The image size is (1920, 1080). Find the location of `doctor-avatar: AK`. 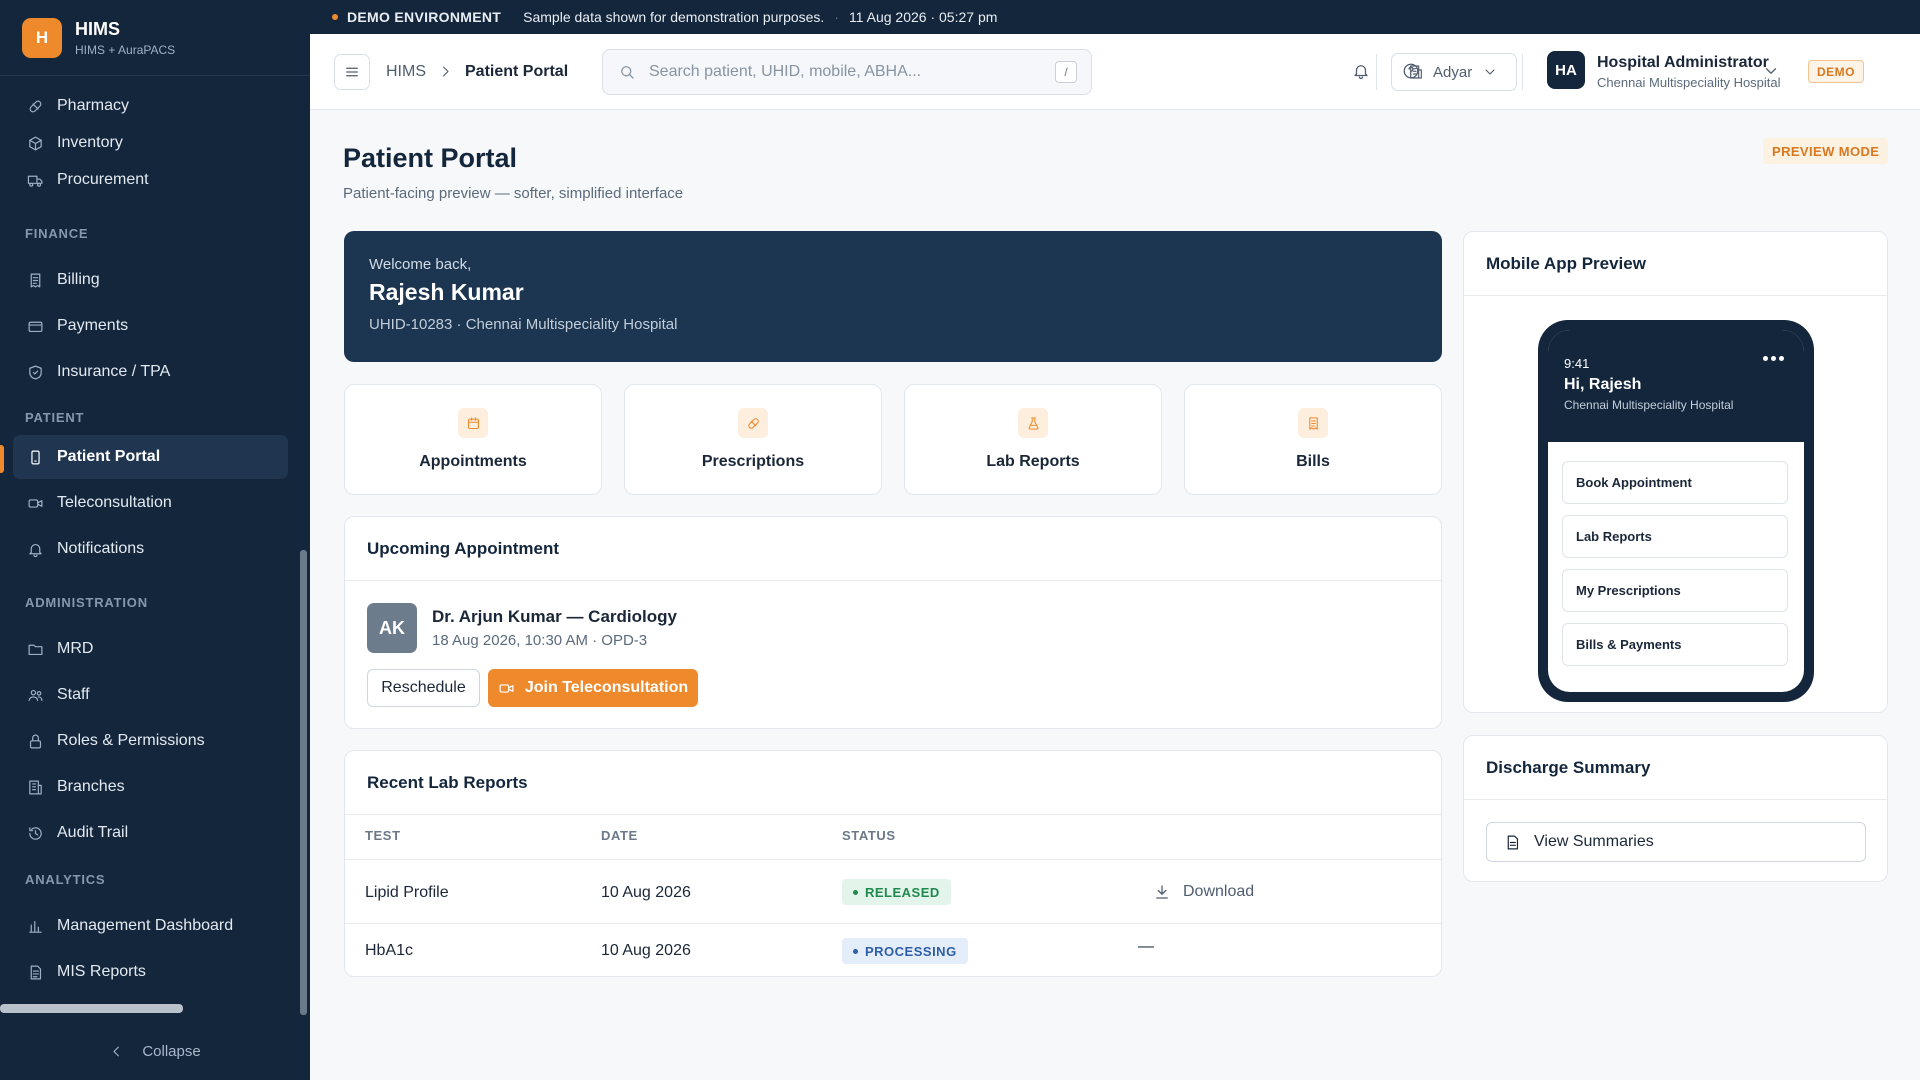

doctor-avatar: AK is located at coordinates (392, 628).